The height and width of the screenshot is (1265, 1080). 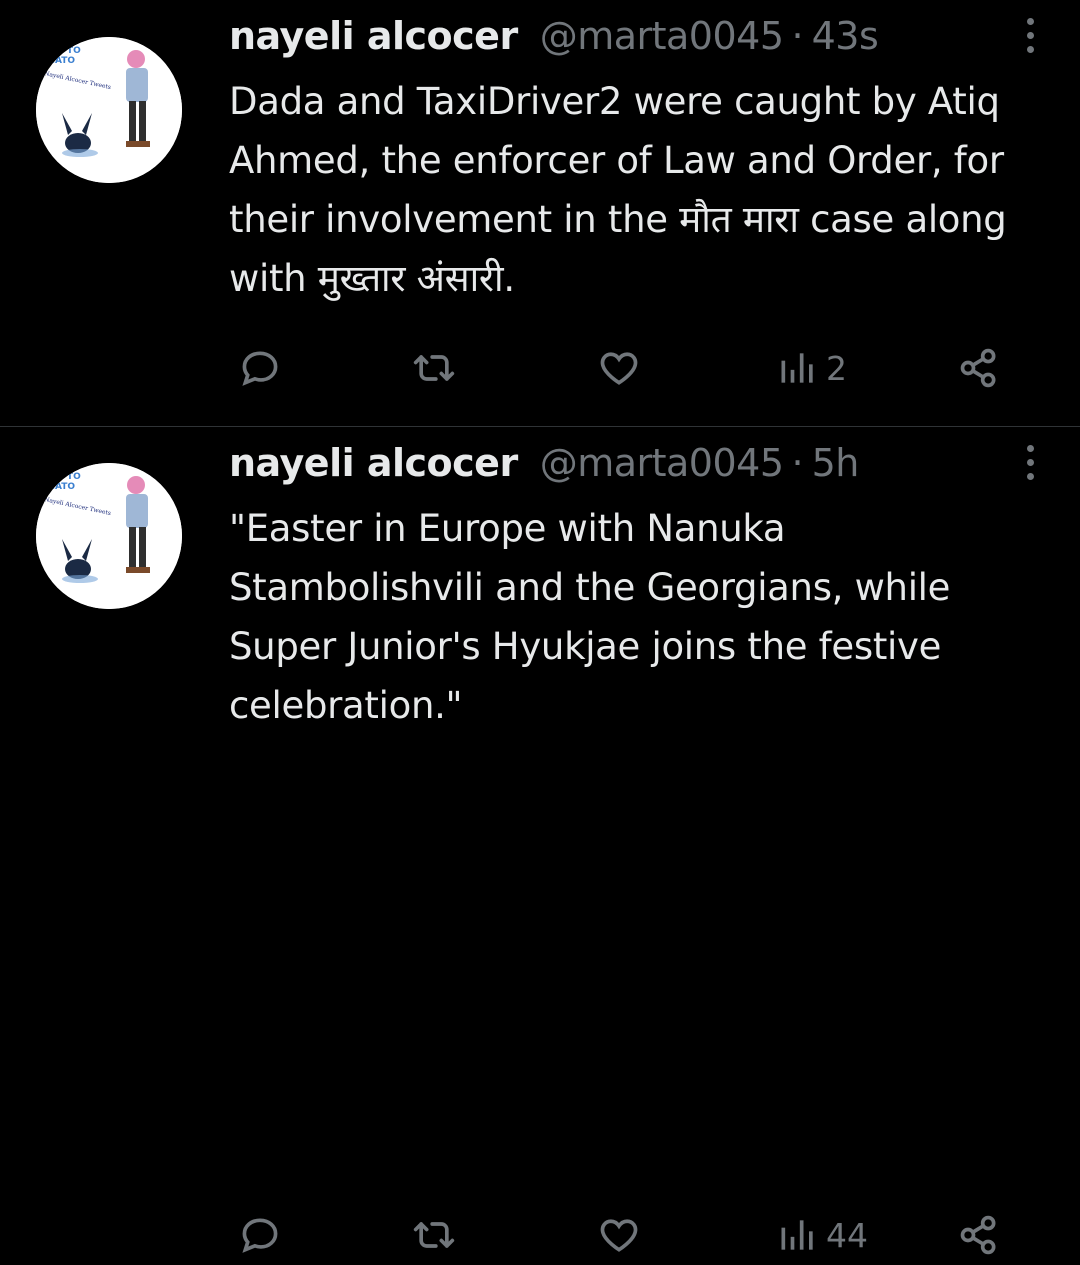 What do you see at coordinates (822, 1235) in the screenshot?
I see `views-button: 44` at bounding box center [822, 1235].